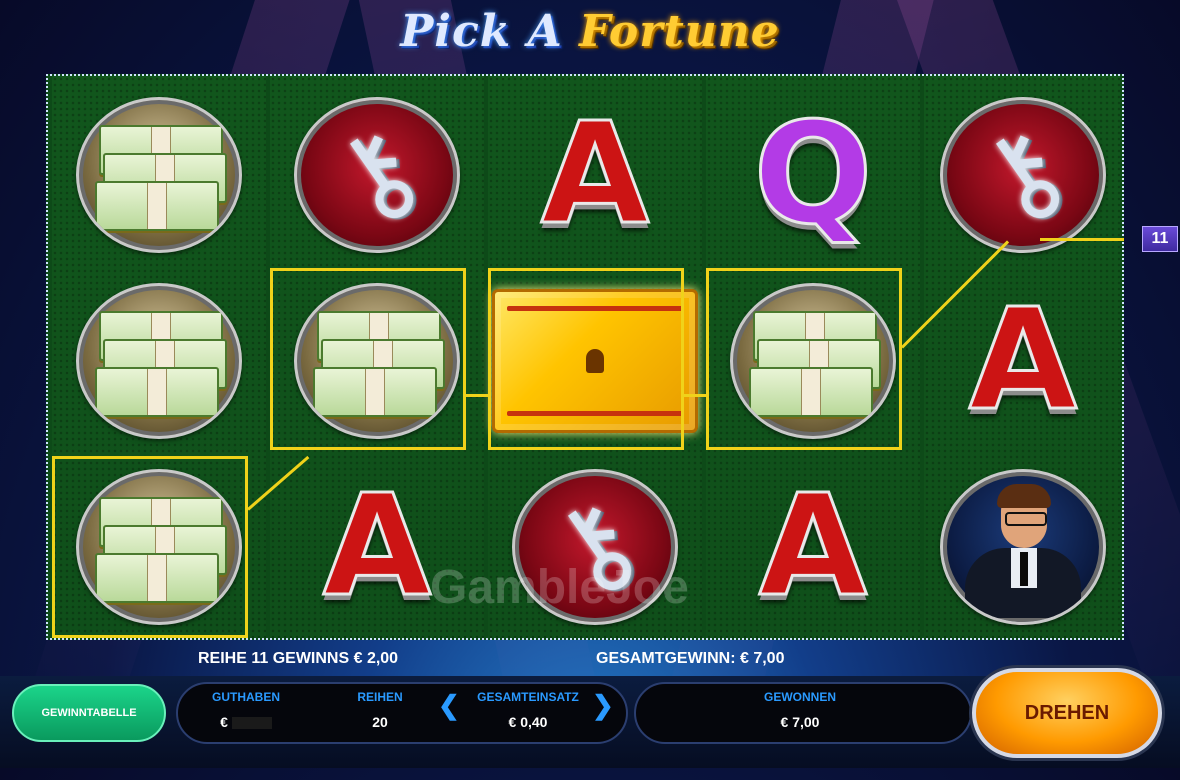 The image size is (1180, 780). I want to click on total-bet-value: € 0,40, so click(528, 722).